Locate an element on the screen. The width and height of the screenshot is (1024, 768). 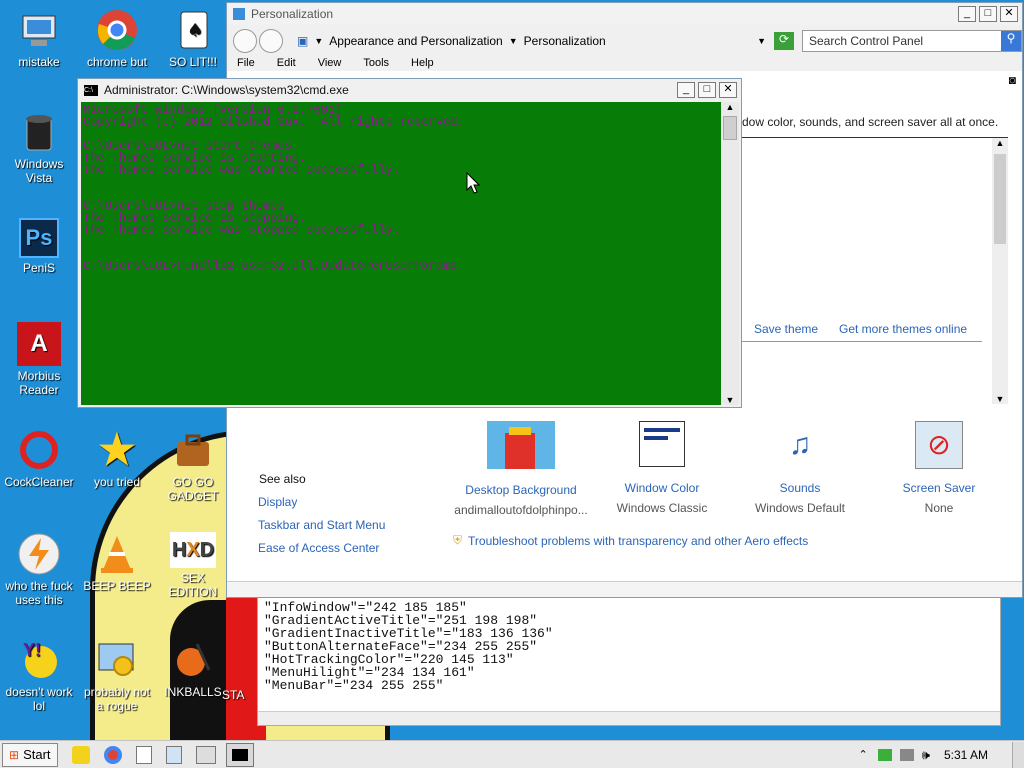
recycle-bin-icon is located at coordinates (39, 132).